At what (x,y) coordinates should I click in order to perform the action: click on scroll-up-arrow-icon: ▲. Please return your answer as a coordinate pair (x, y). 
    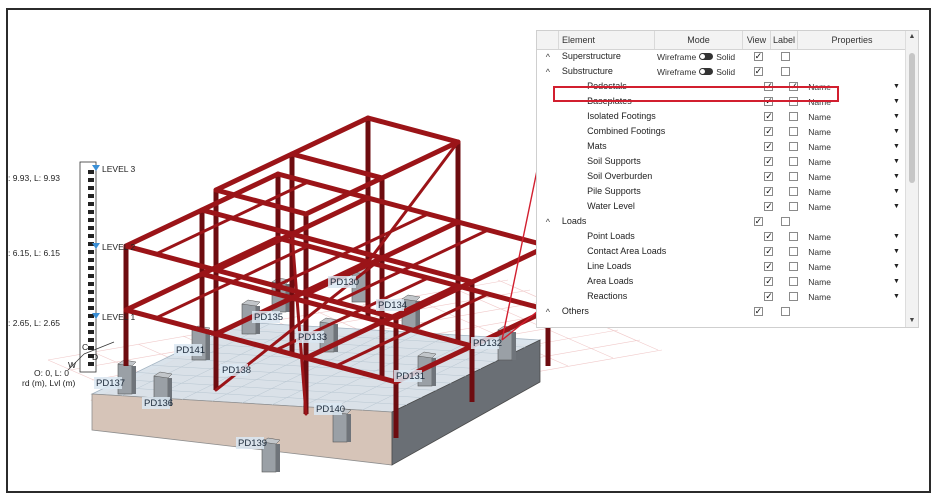
    Looking at the image, I should click on (912, 37).